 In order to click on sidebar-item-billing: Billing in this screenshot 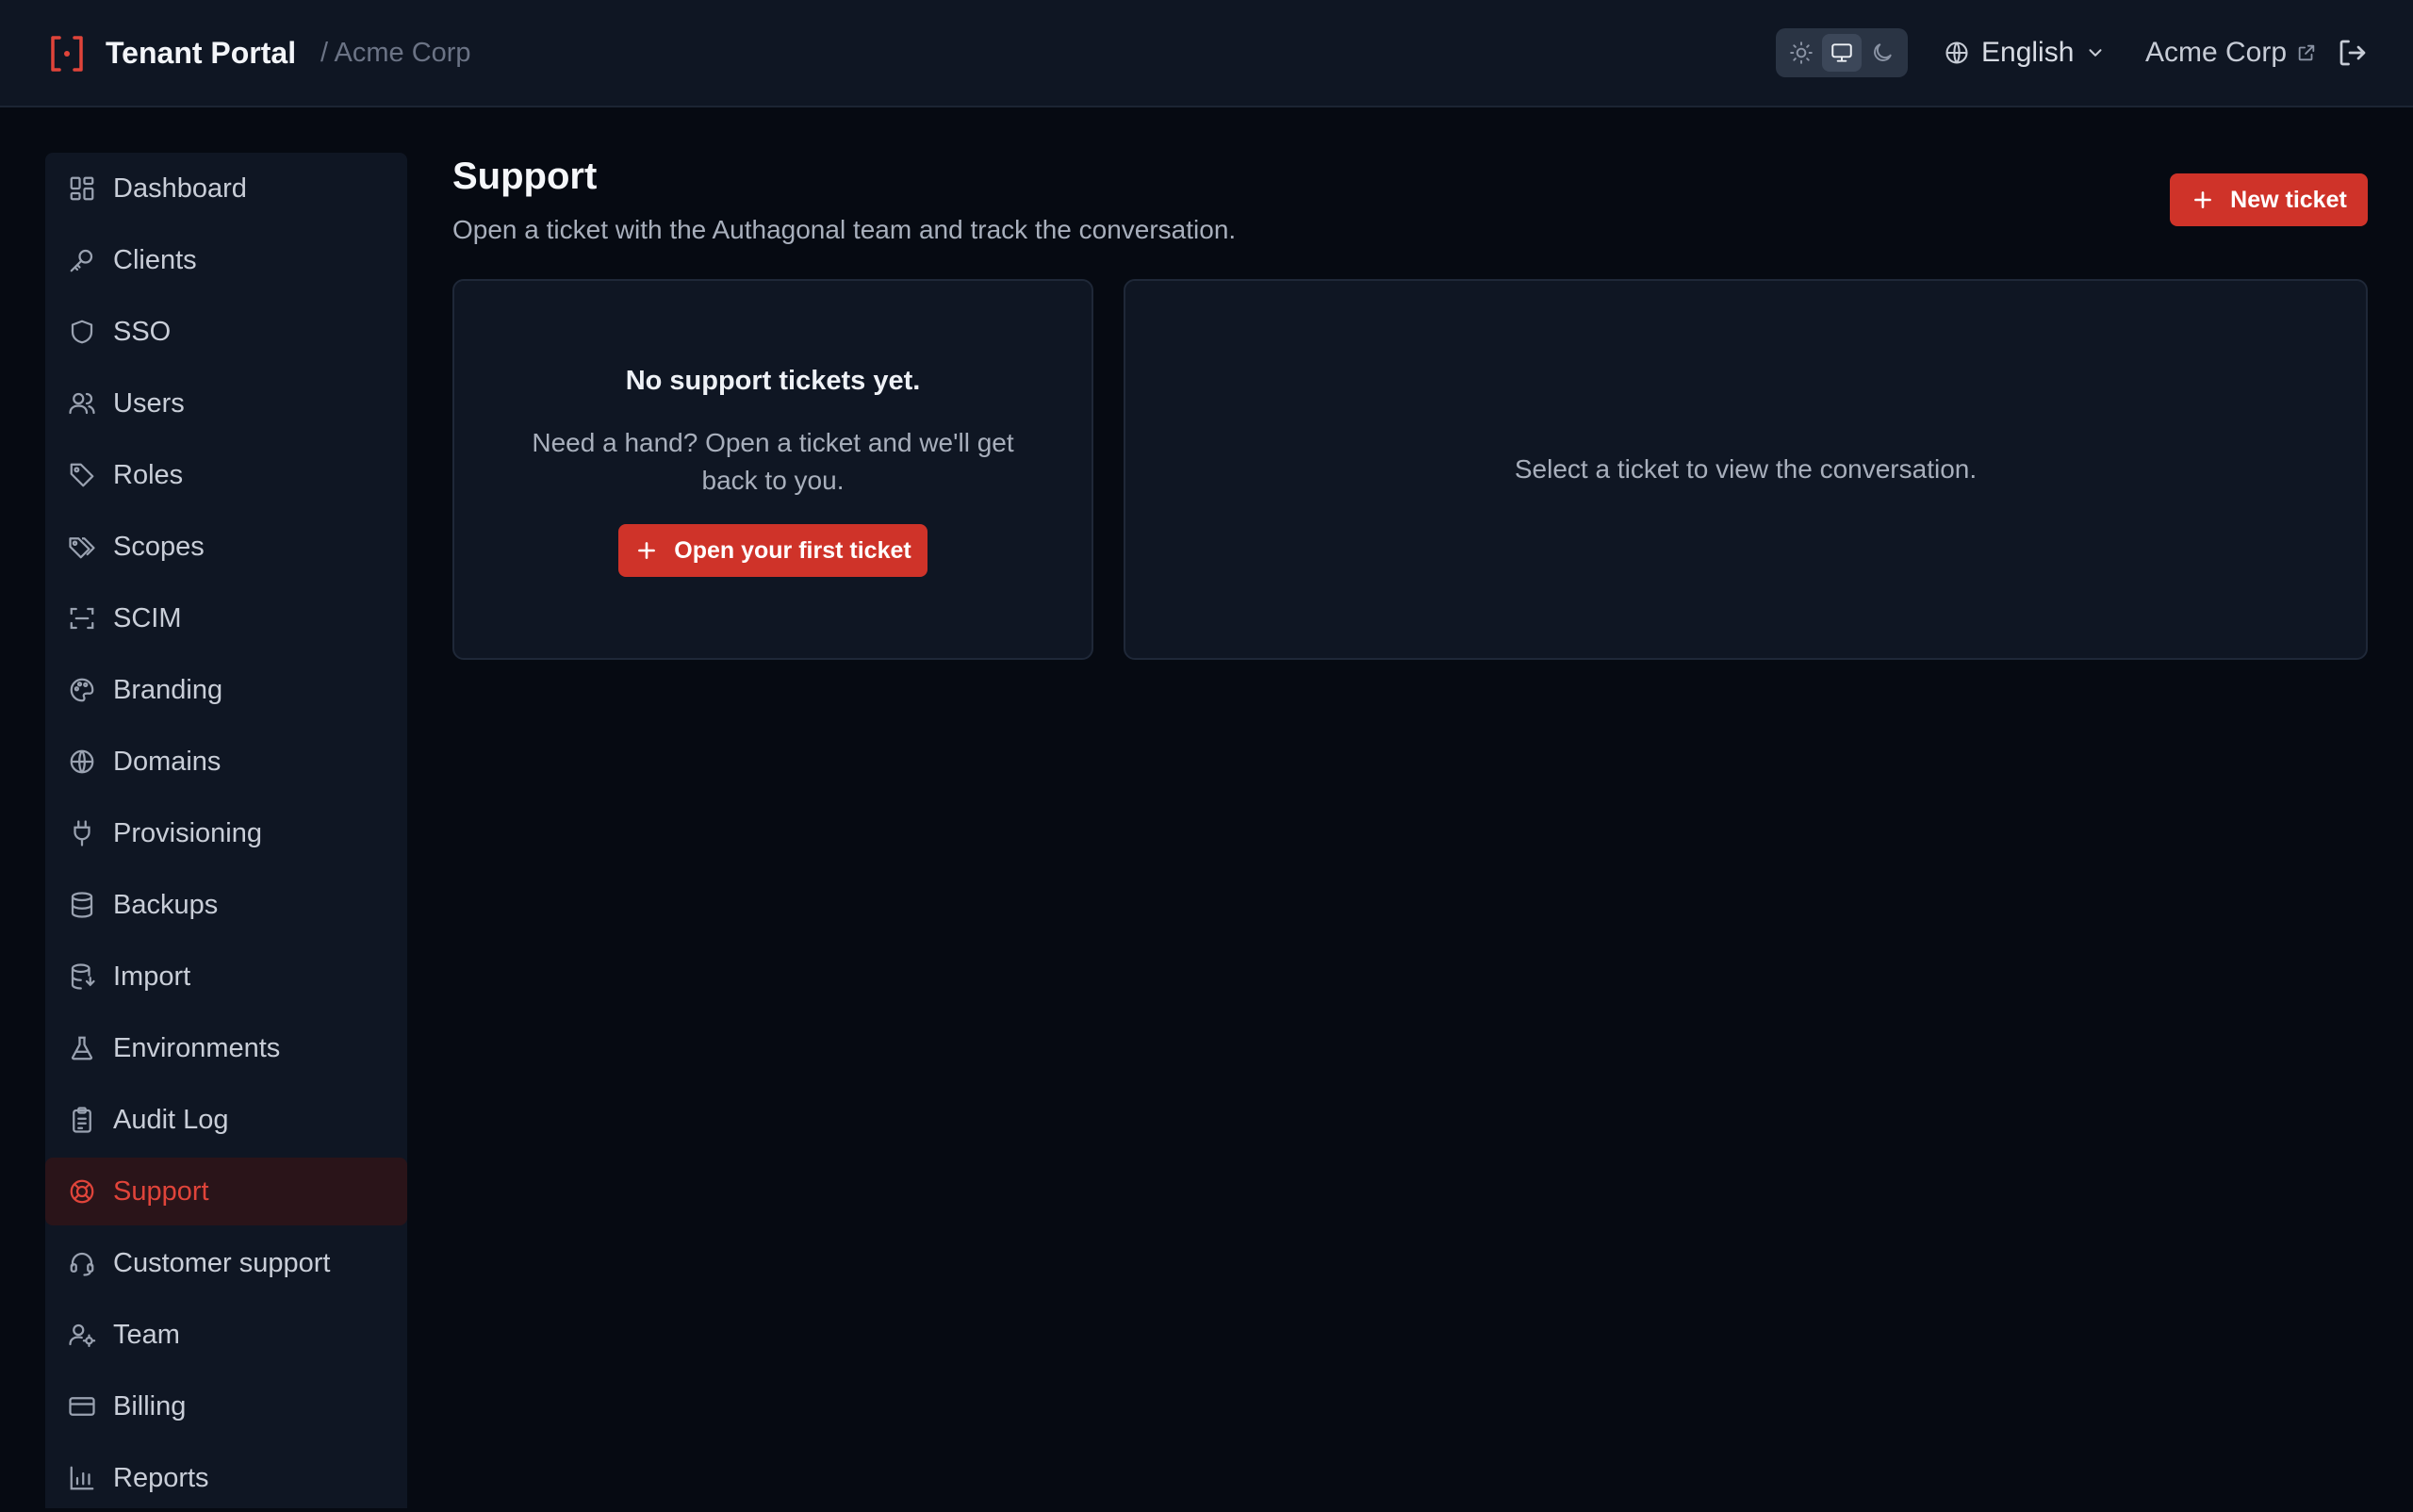, I will do `click(226, 1406)`.